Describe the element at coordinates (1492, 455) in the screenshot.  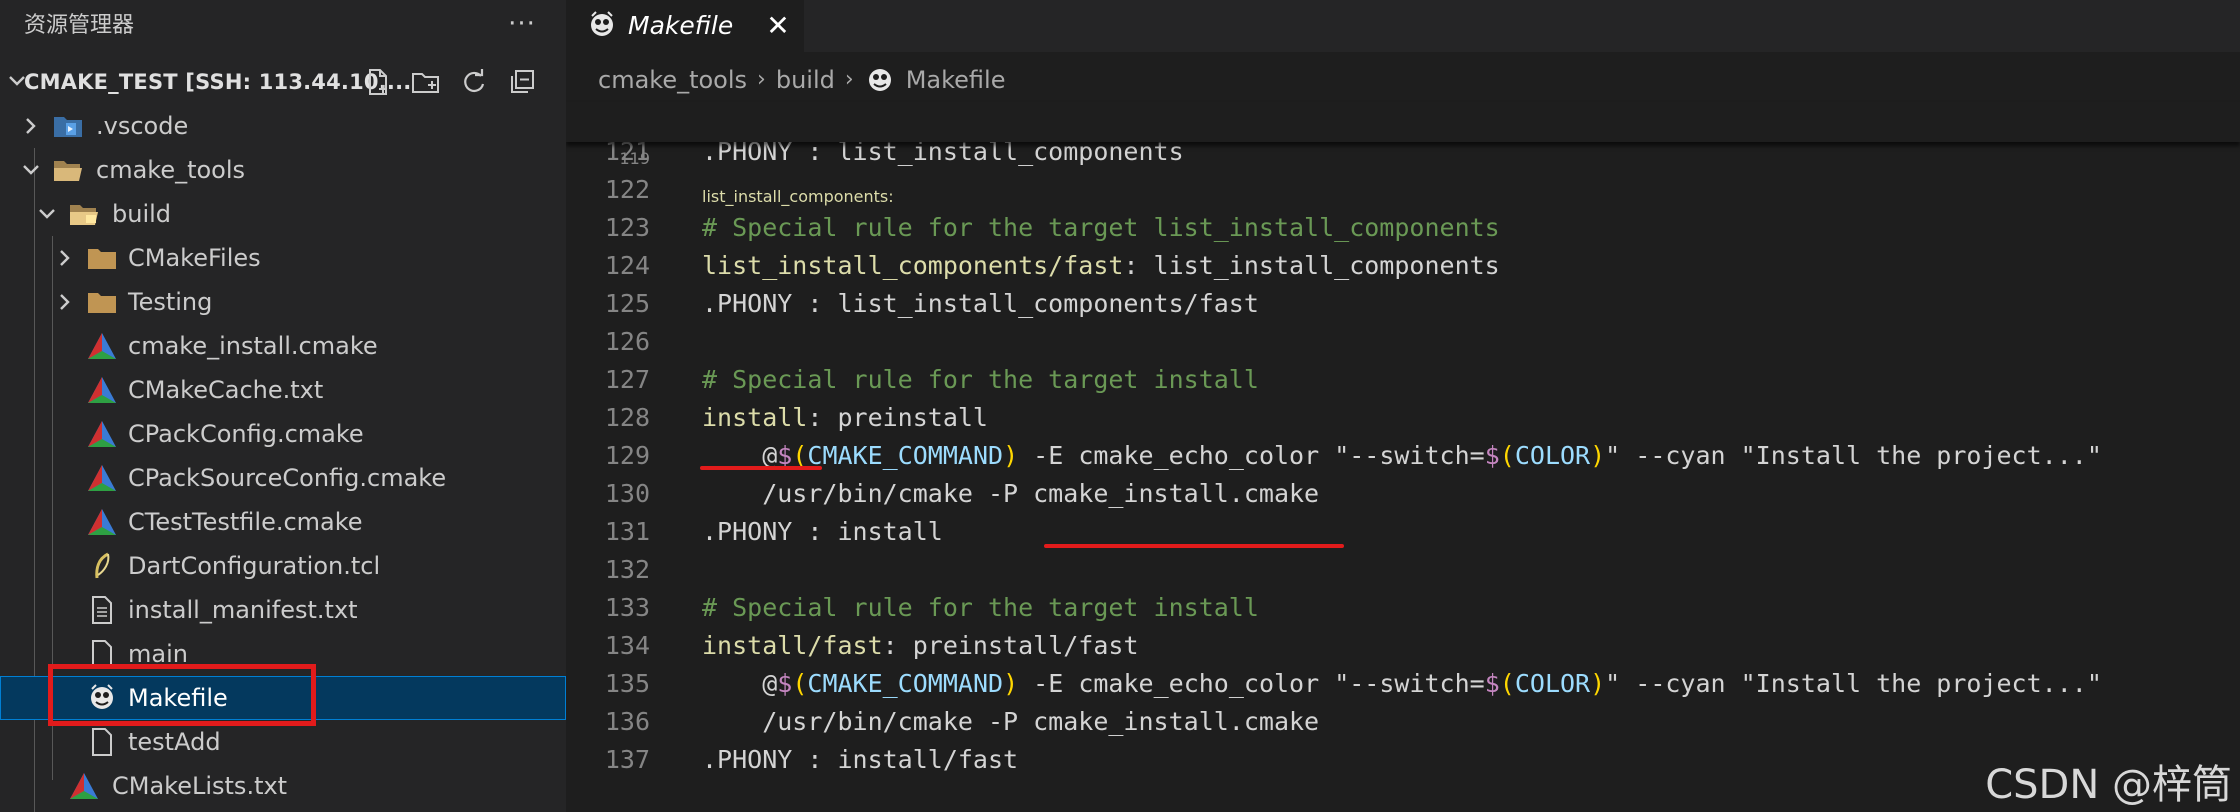
I see `code-token: $` at that location.